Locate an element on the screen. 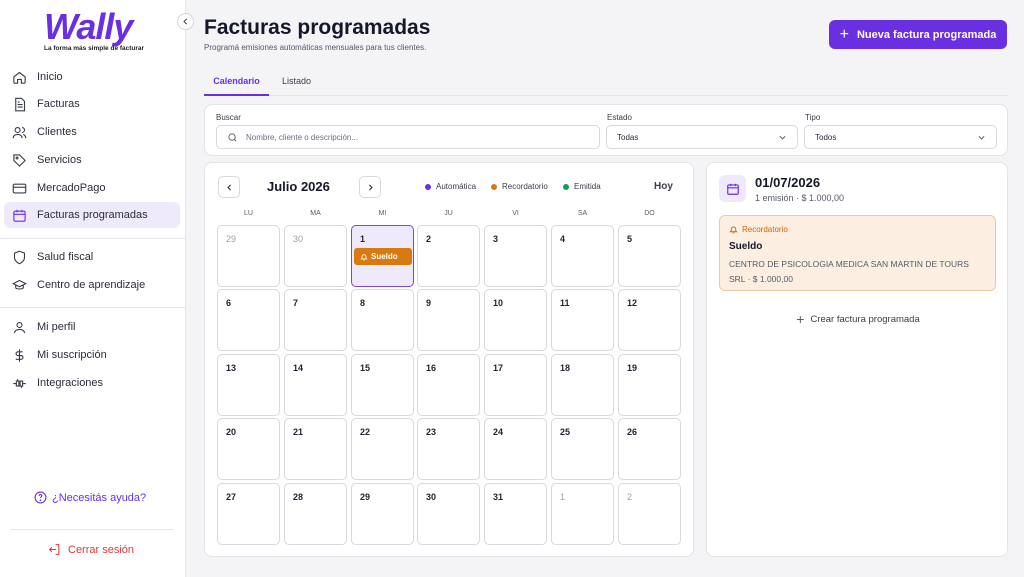 This screenshot has height=577, width=1024. tab-listado: Listado is located at coordinates (296, 86).